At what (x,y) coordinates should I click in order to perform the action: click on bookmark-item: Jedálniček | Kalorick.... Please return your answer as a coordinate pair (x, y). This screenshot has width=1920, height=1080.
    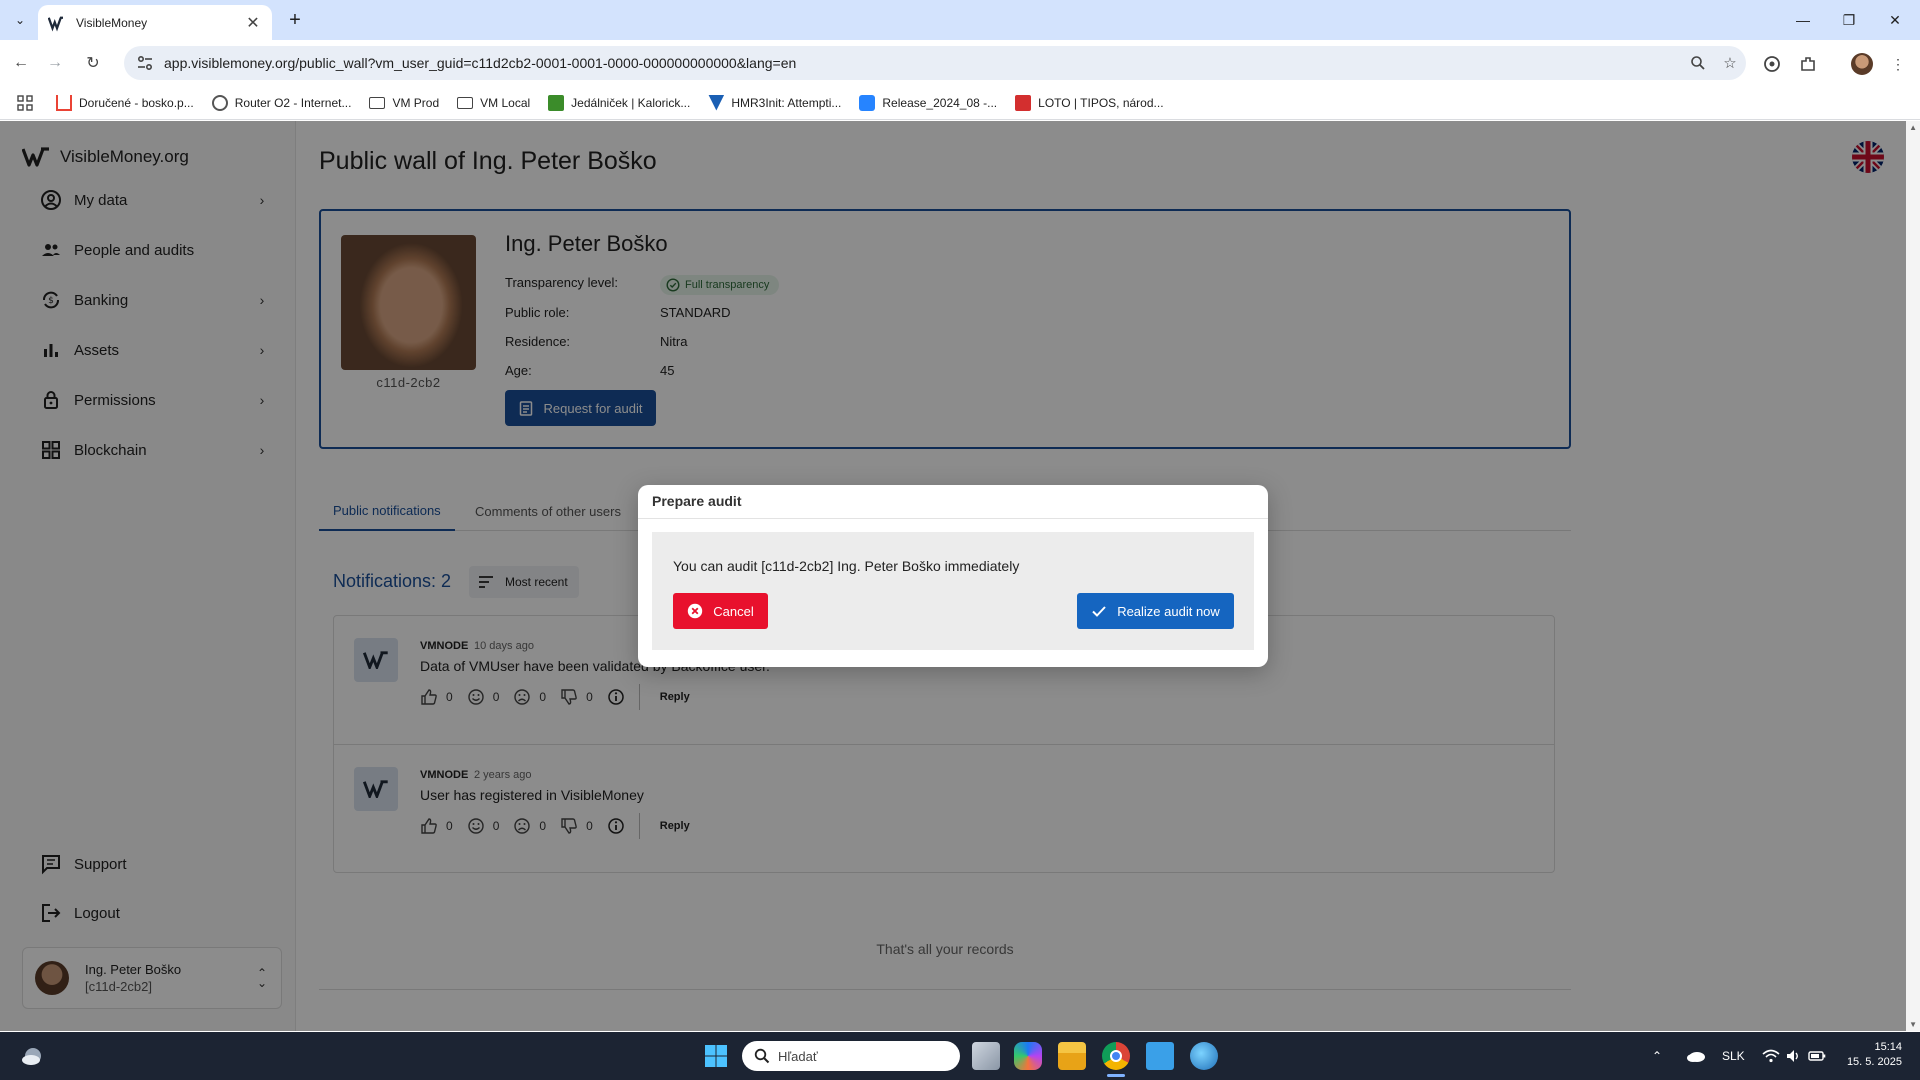
    Looking at the image, I should click on (619, 102).